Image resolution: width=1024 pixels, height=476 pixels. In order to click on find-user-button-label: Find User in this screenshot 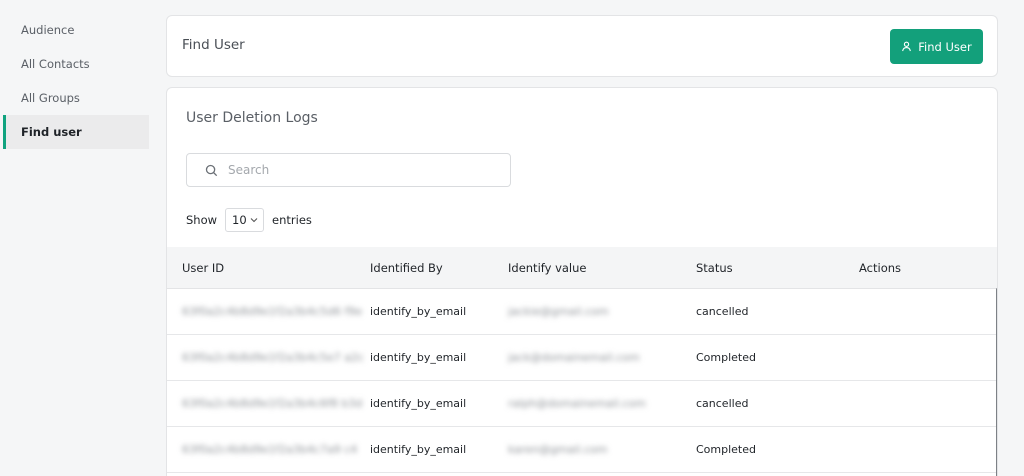, I will do `click(945, 46)`.